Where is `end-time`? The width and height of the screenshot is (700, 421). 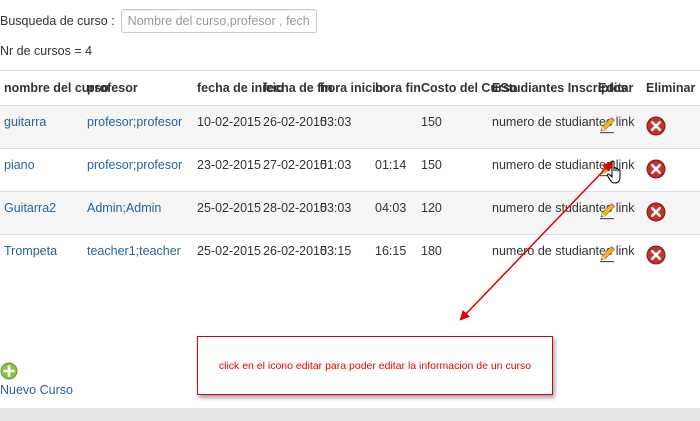
end-time is located at coordinates (394, 127).